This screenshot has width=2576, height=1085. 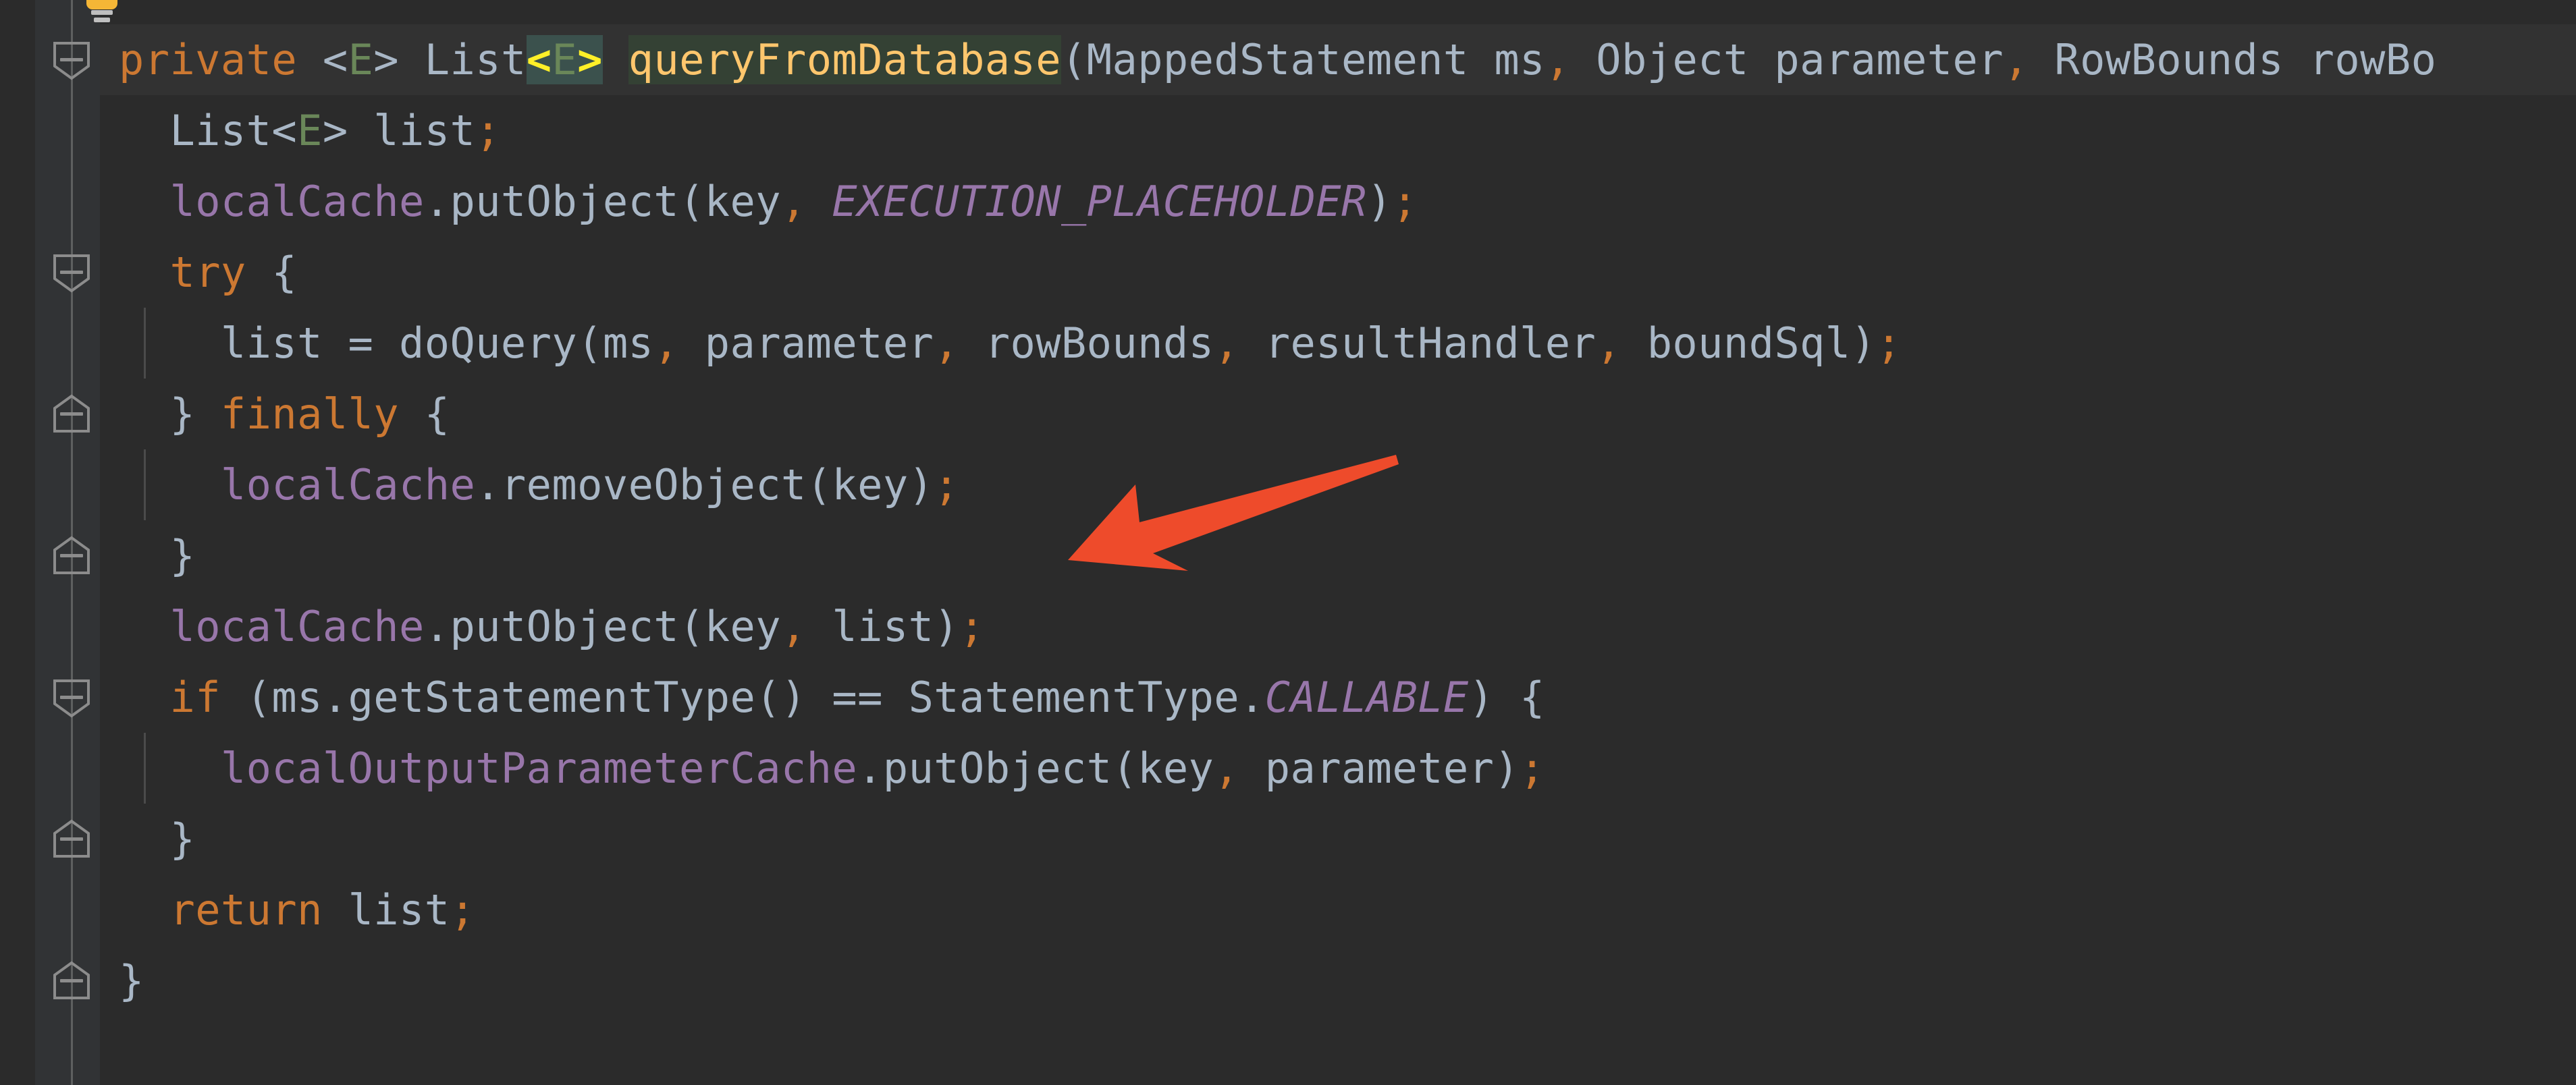 I want to click on code-token: resultHandler, so click(x=1417, y=343).